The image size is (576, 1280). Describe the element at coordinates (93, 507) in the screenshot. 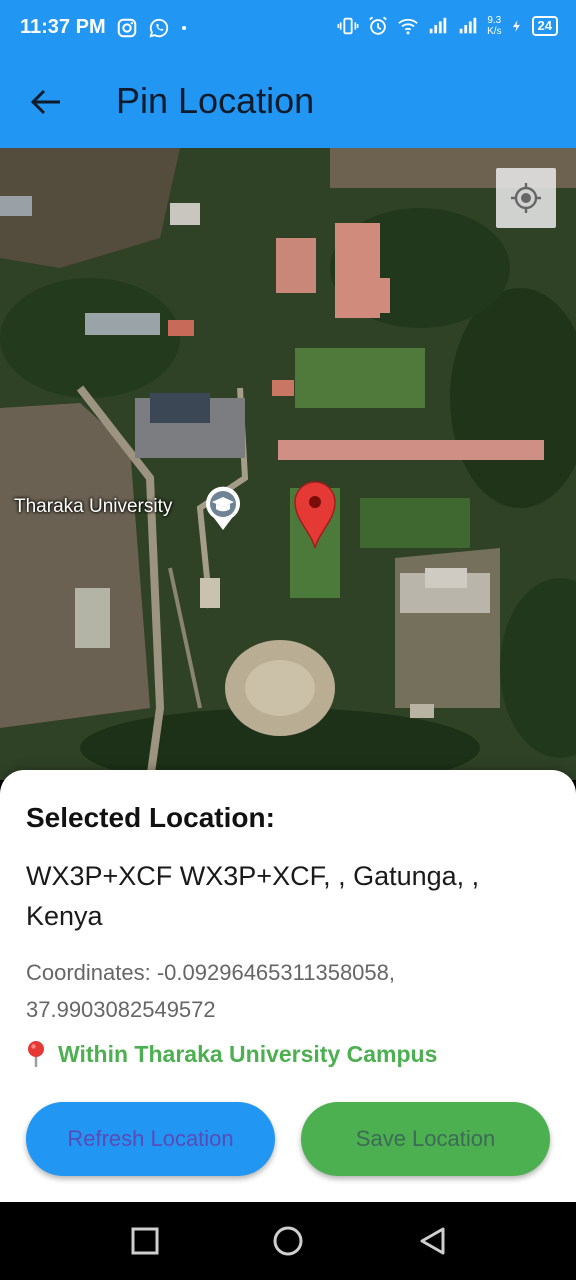

I see `poi-label: Tharaka University` at that location.